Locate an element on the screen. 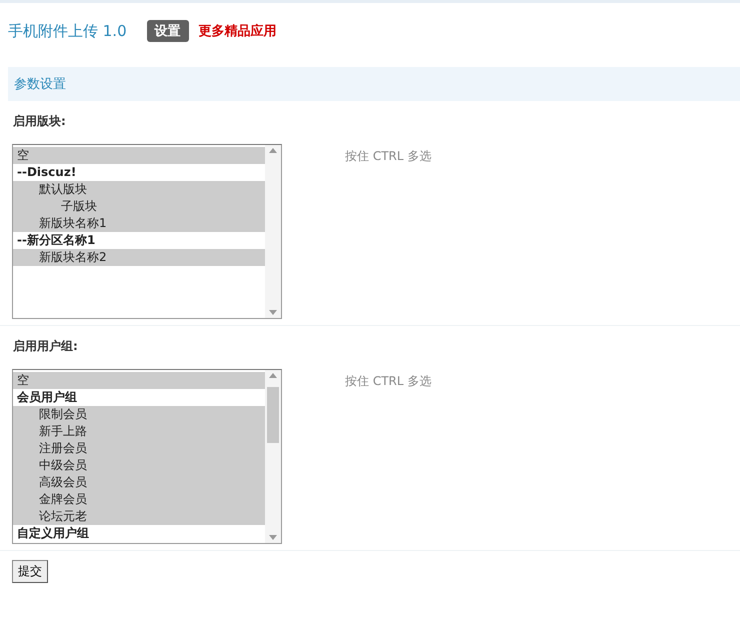  list-option: 新版块名称2 is located at coordinates (139, 257).